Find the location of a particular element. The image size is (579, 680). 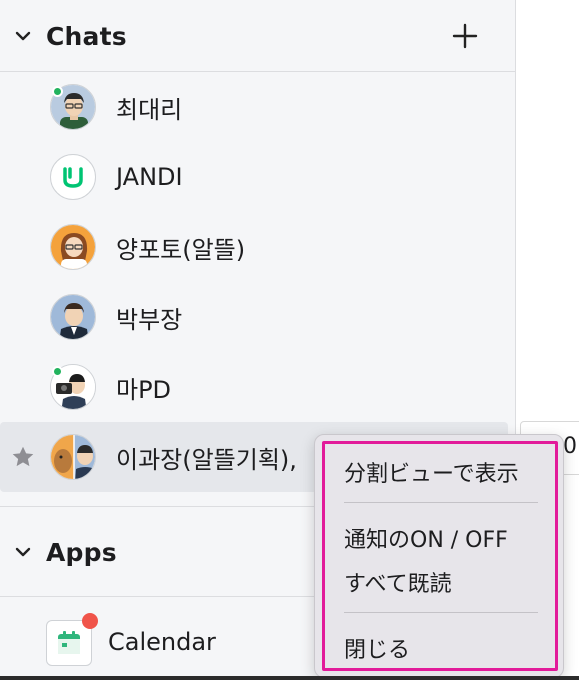

menu-item-mark-all-read: すべて既読 is located at coordinates (398, 582).